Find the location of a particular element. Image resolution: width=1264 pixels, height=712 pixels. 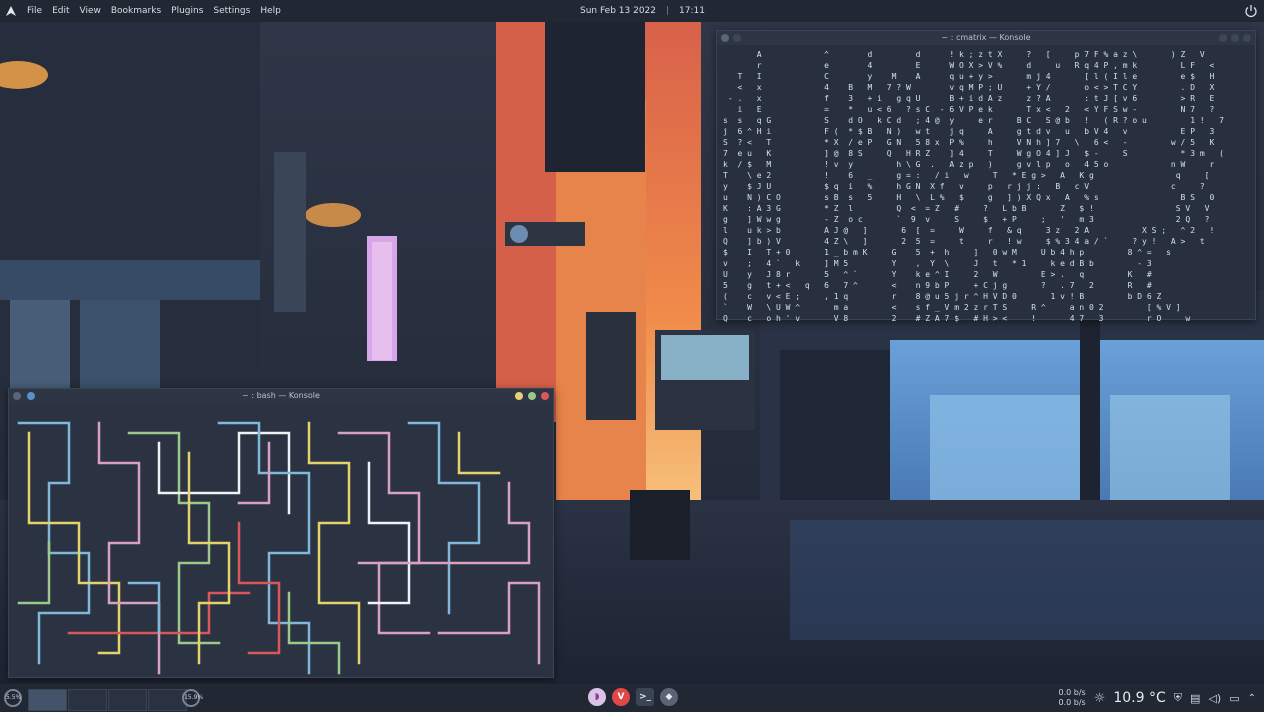

network-speed: 0.0 b/s 0.0 b/s is located at coordinates (1072, 698).